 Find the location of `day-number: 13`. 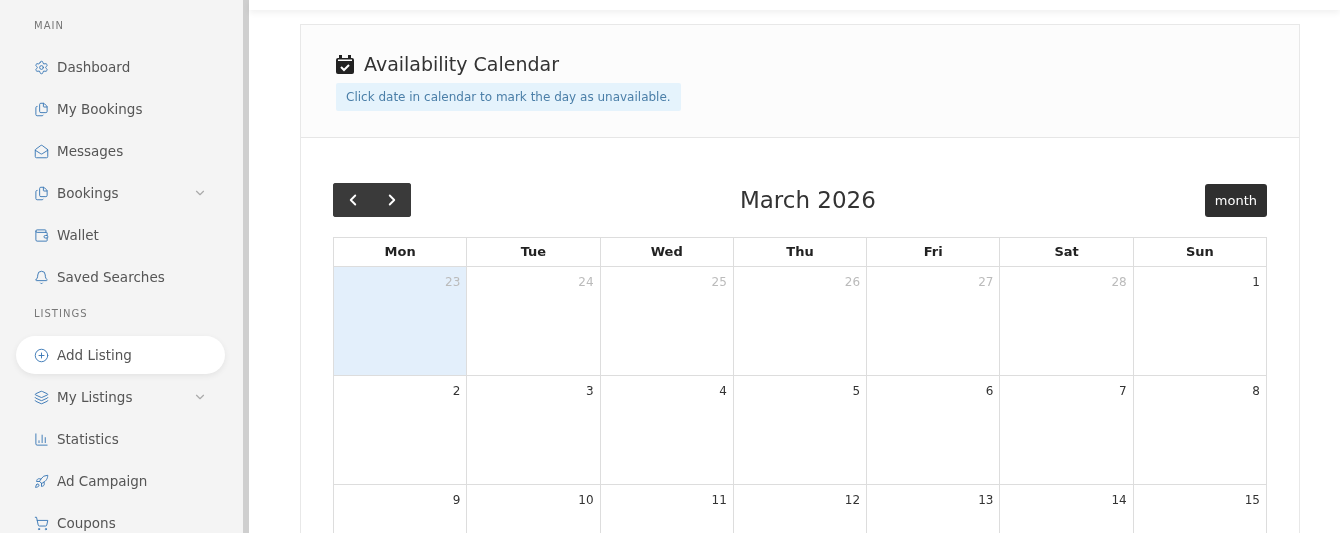

day-number: 13 is located at coordinates (986, 500).